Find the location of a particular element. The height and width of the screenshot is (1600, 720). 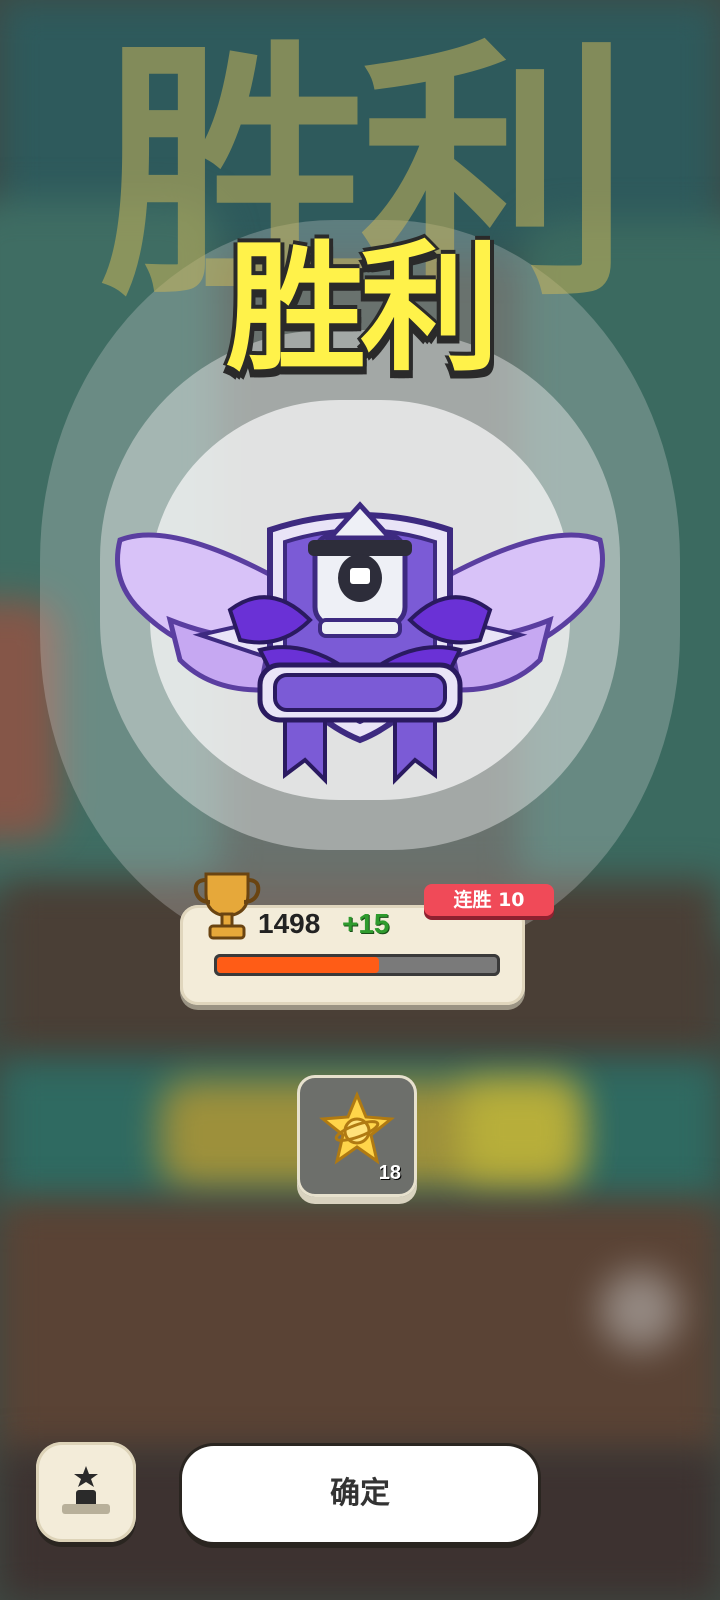

trophy-icon is located at coordinates (227, 906).